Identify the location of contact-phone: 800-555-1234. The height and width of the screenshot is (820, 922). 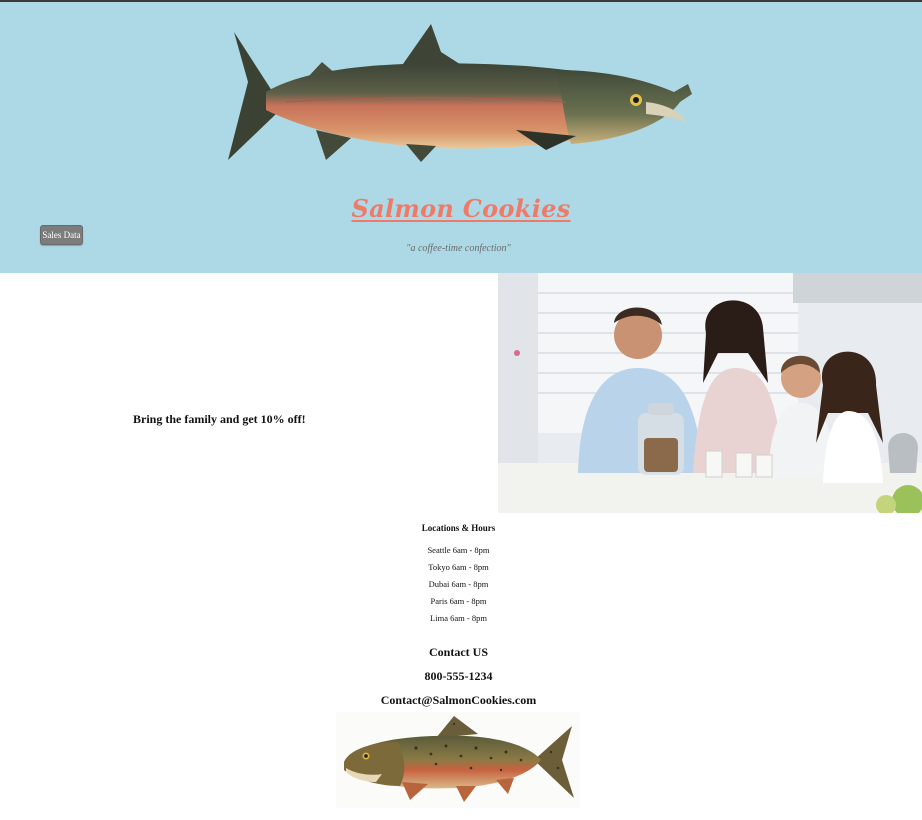
(458, 676).